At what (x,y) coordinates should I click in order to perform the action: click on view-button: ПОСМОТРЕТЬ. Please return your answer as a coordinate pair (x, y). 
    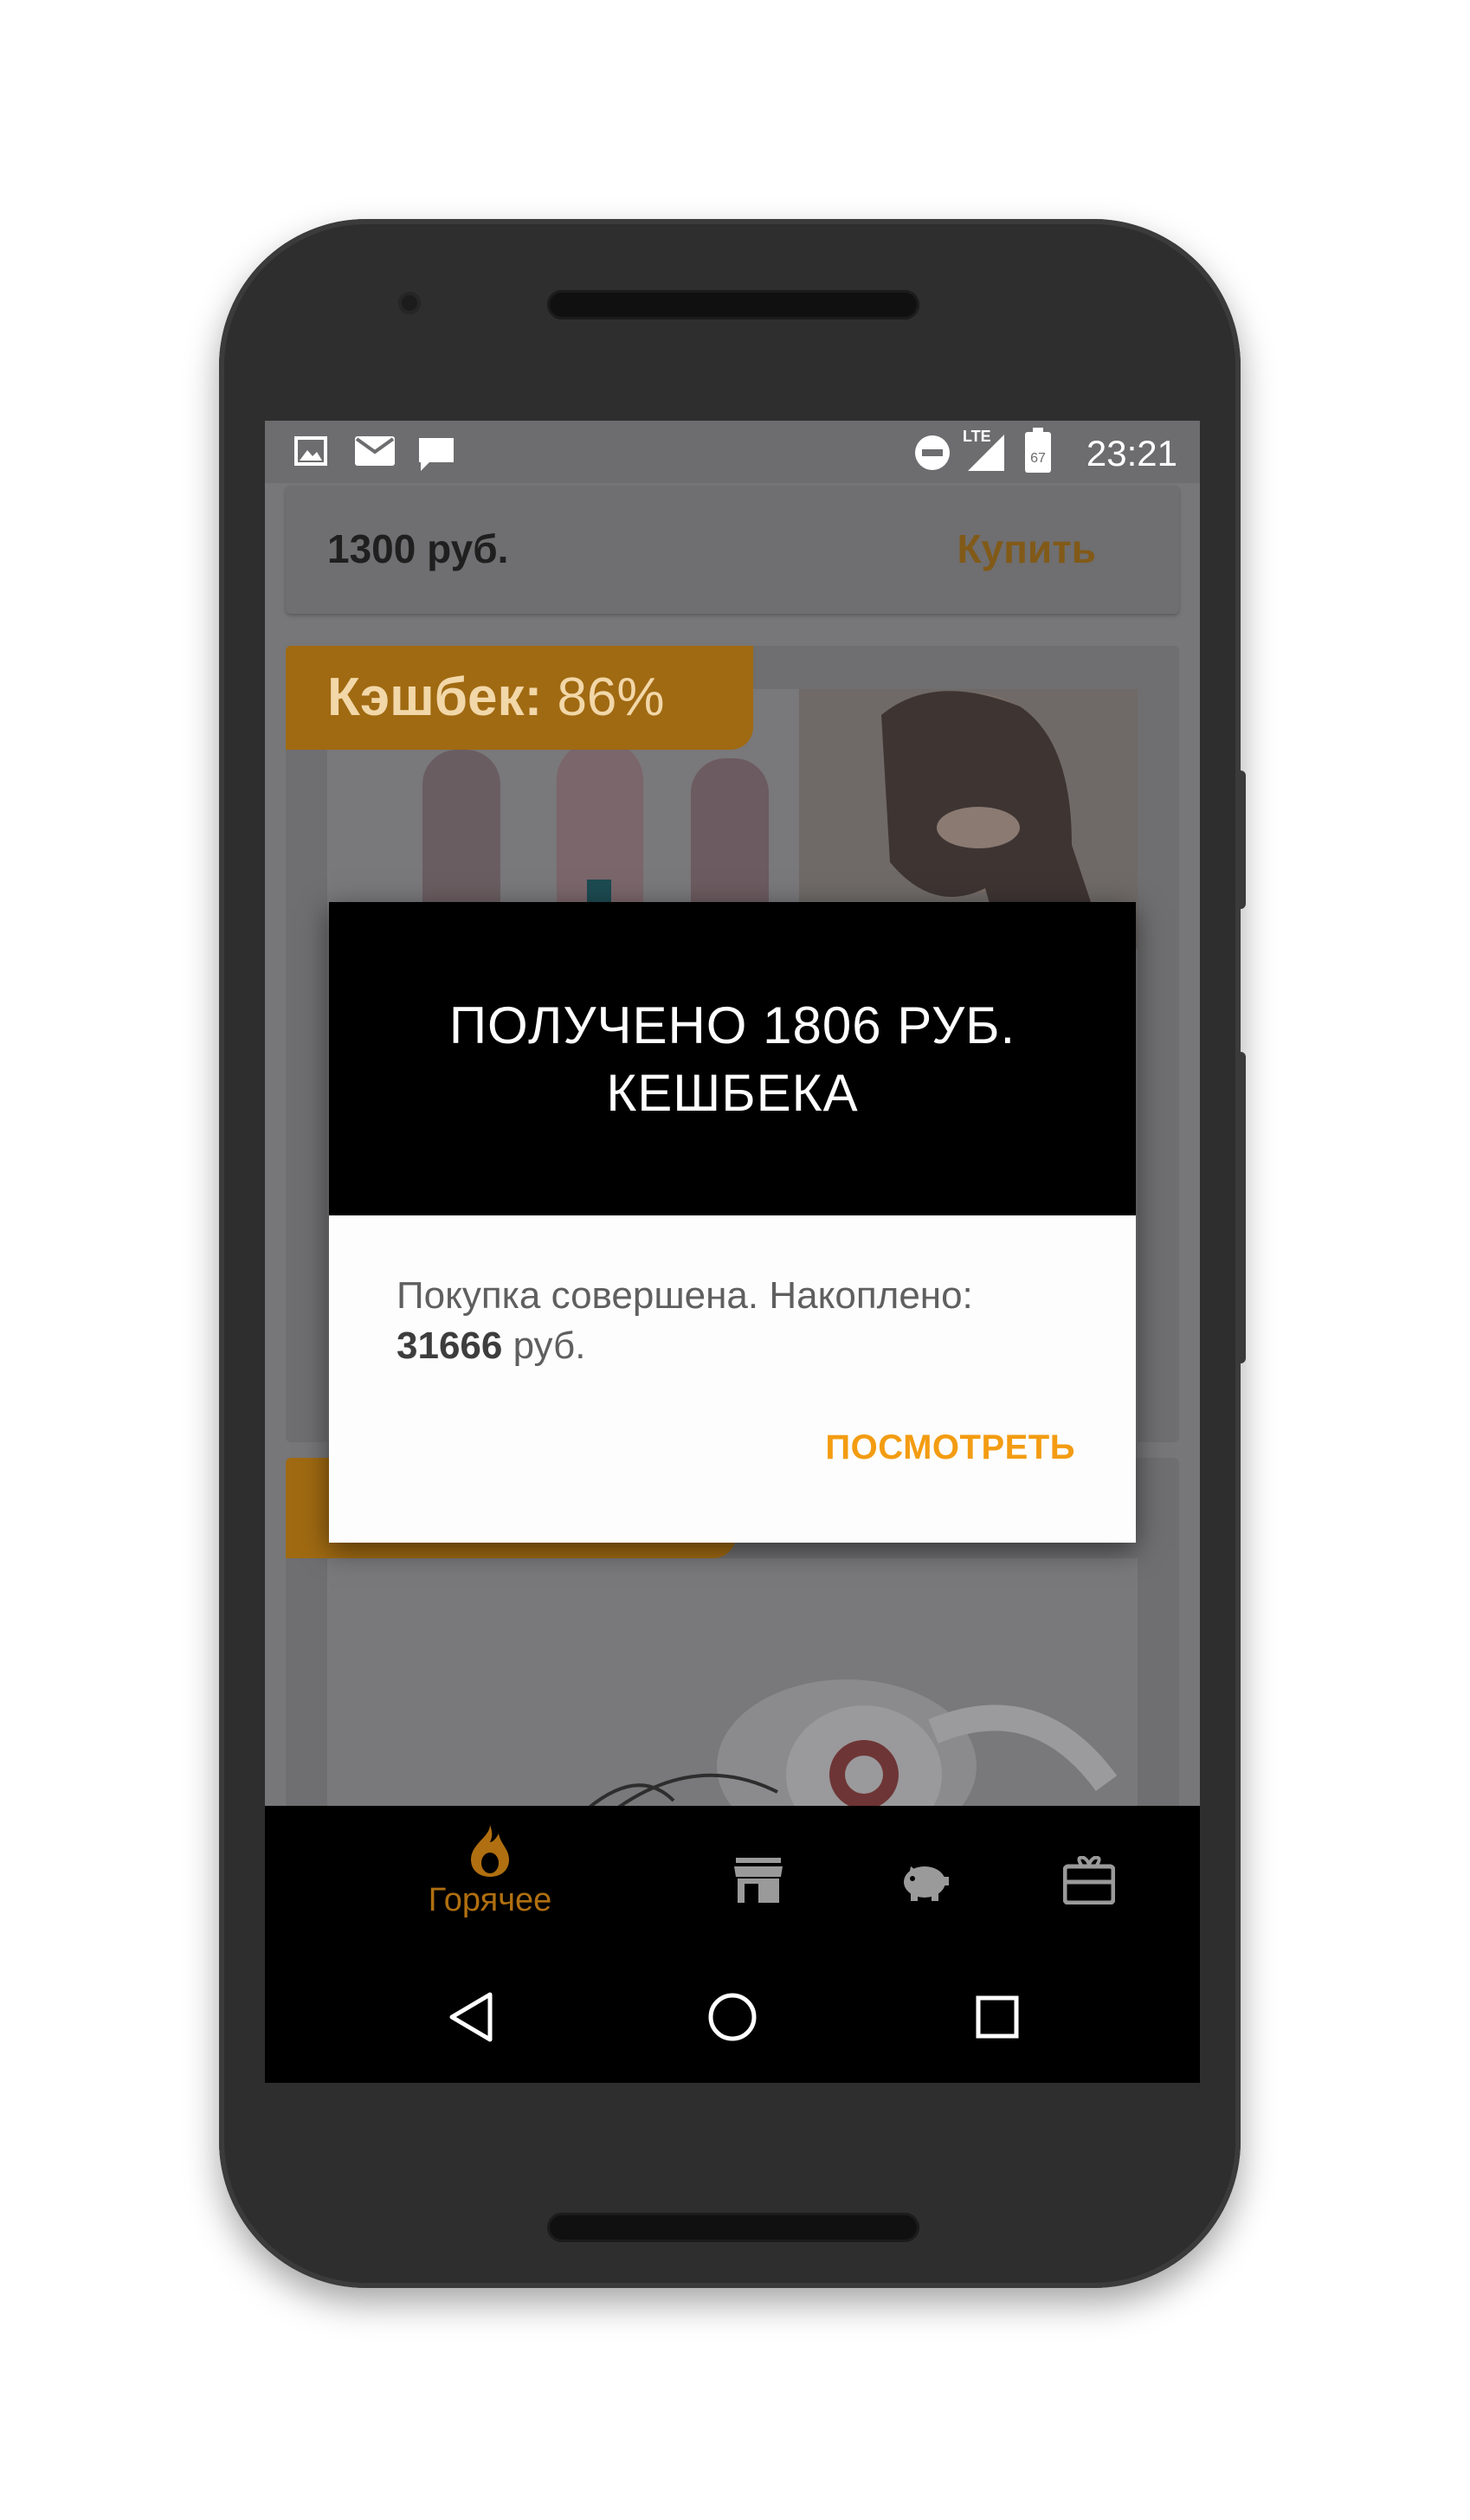
    Looking at the image, I should click on (950, 1447).